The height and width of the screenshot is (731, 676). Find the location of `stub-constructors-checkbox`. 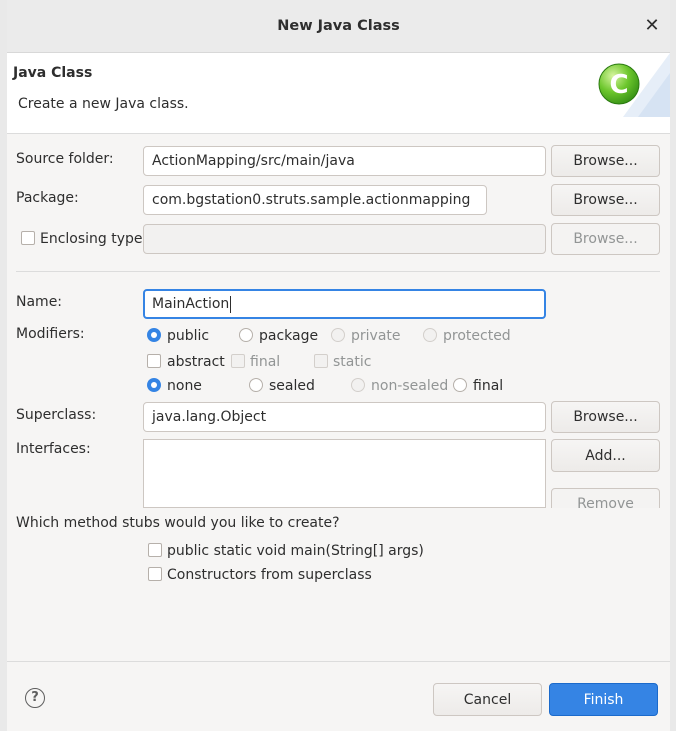

stub-constructors-checkbox is located at coordinates (155, 574).